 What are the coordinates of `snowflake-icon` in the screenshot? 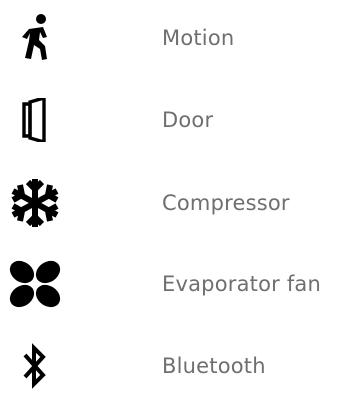 It's located at (35, 203).